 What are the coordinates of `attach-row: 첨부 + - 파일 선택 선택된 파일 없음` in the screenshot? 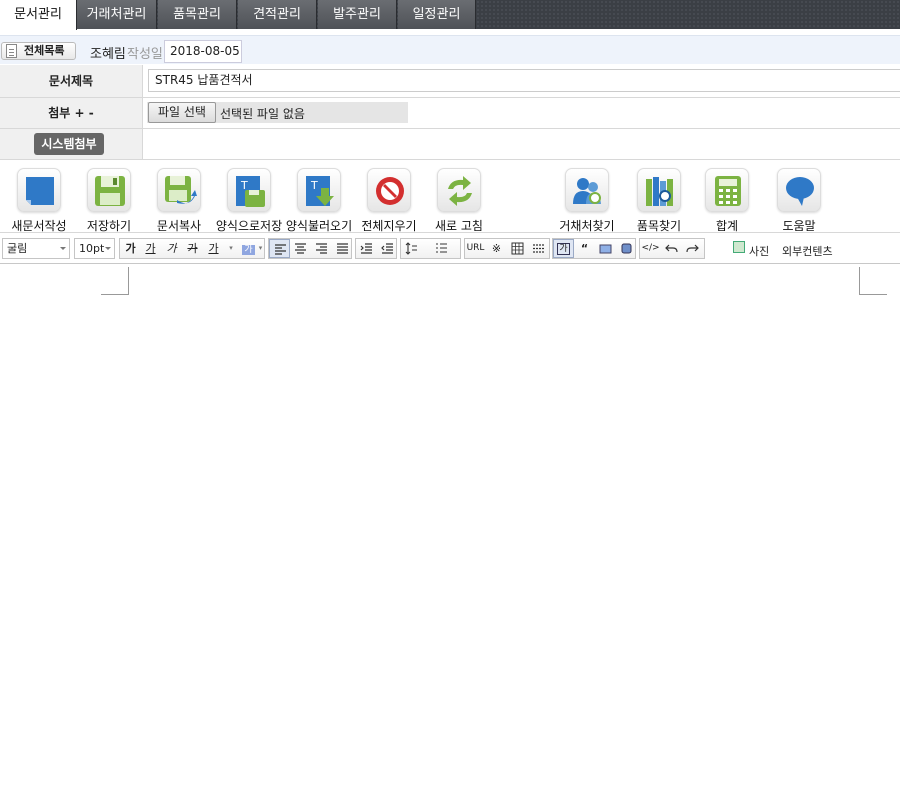 It's located at (450, 113).